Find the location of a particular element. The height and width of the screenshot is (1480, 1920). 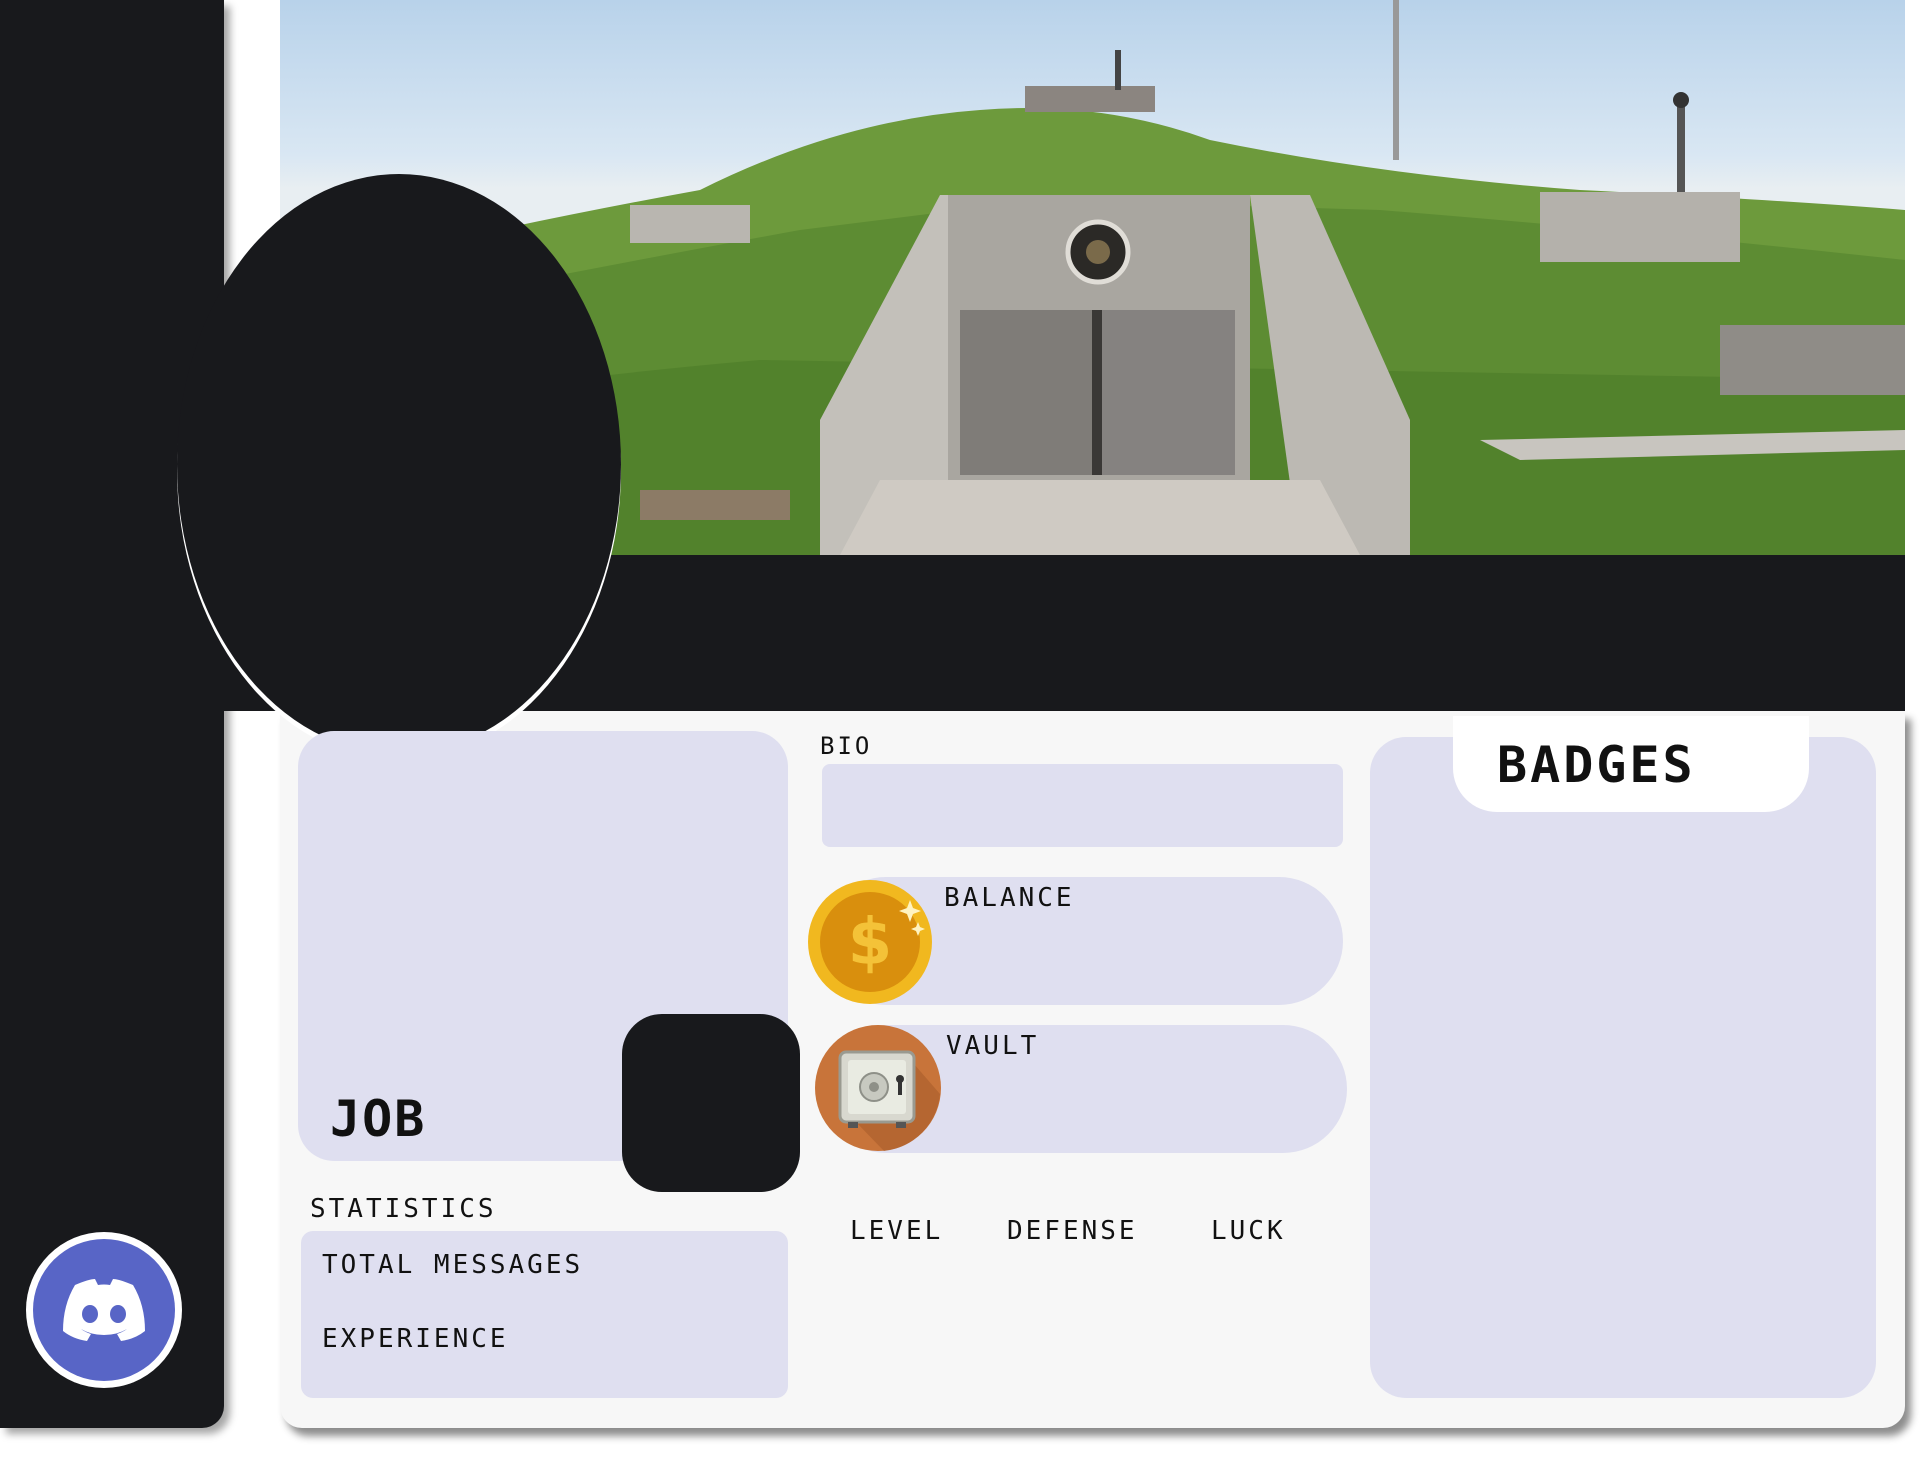

bio-box is located at coordinates (1082, 805).